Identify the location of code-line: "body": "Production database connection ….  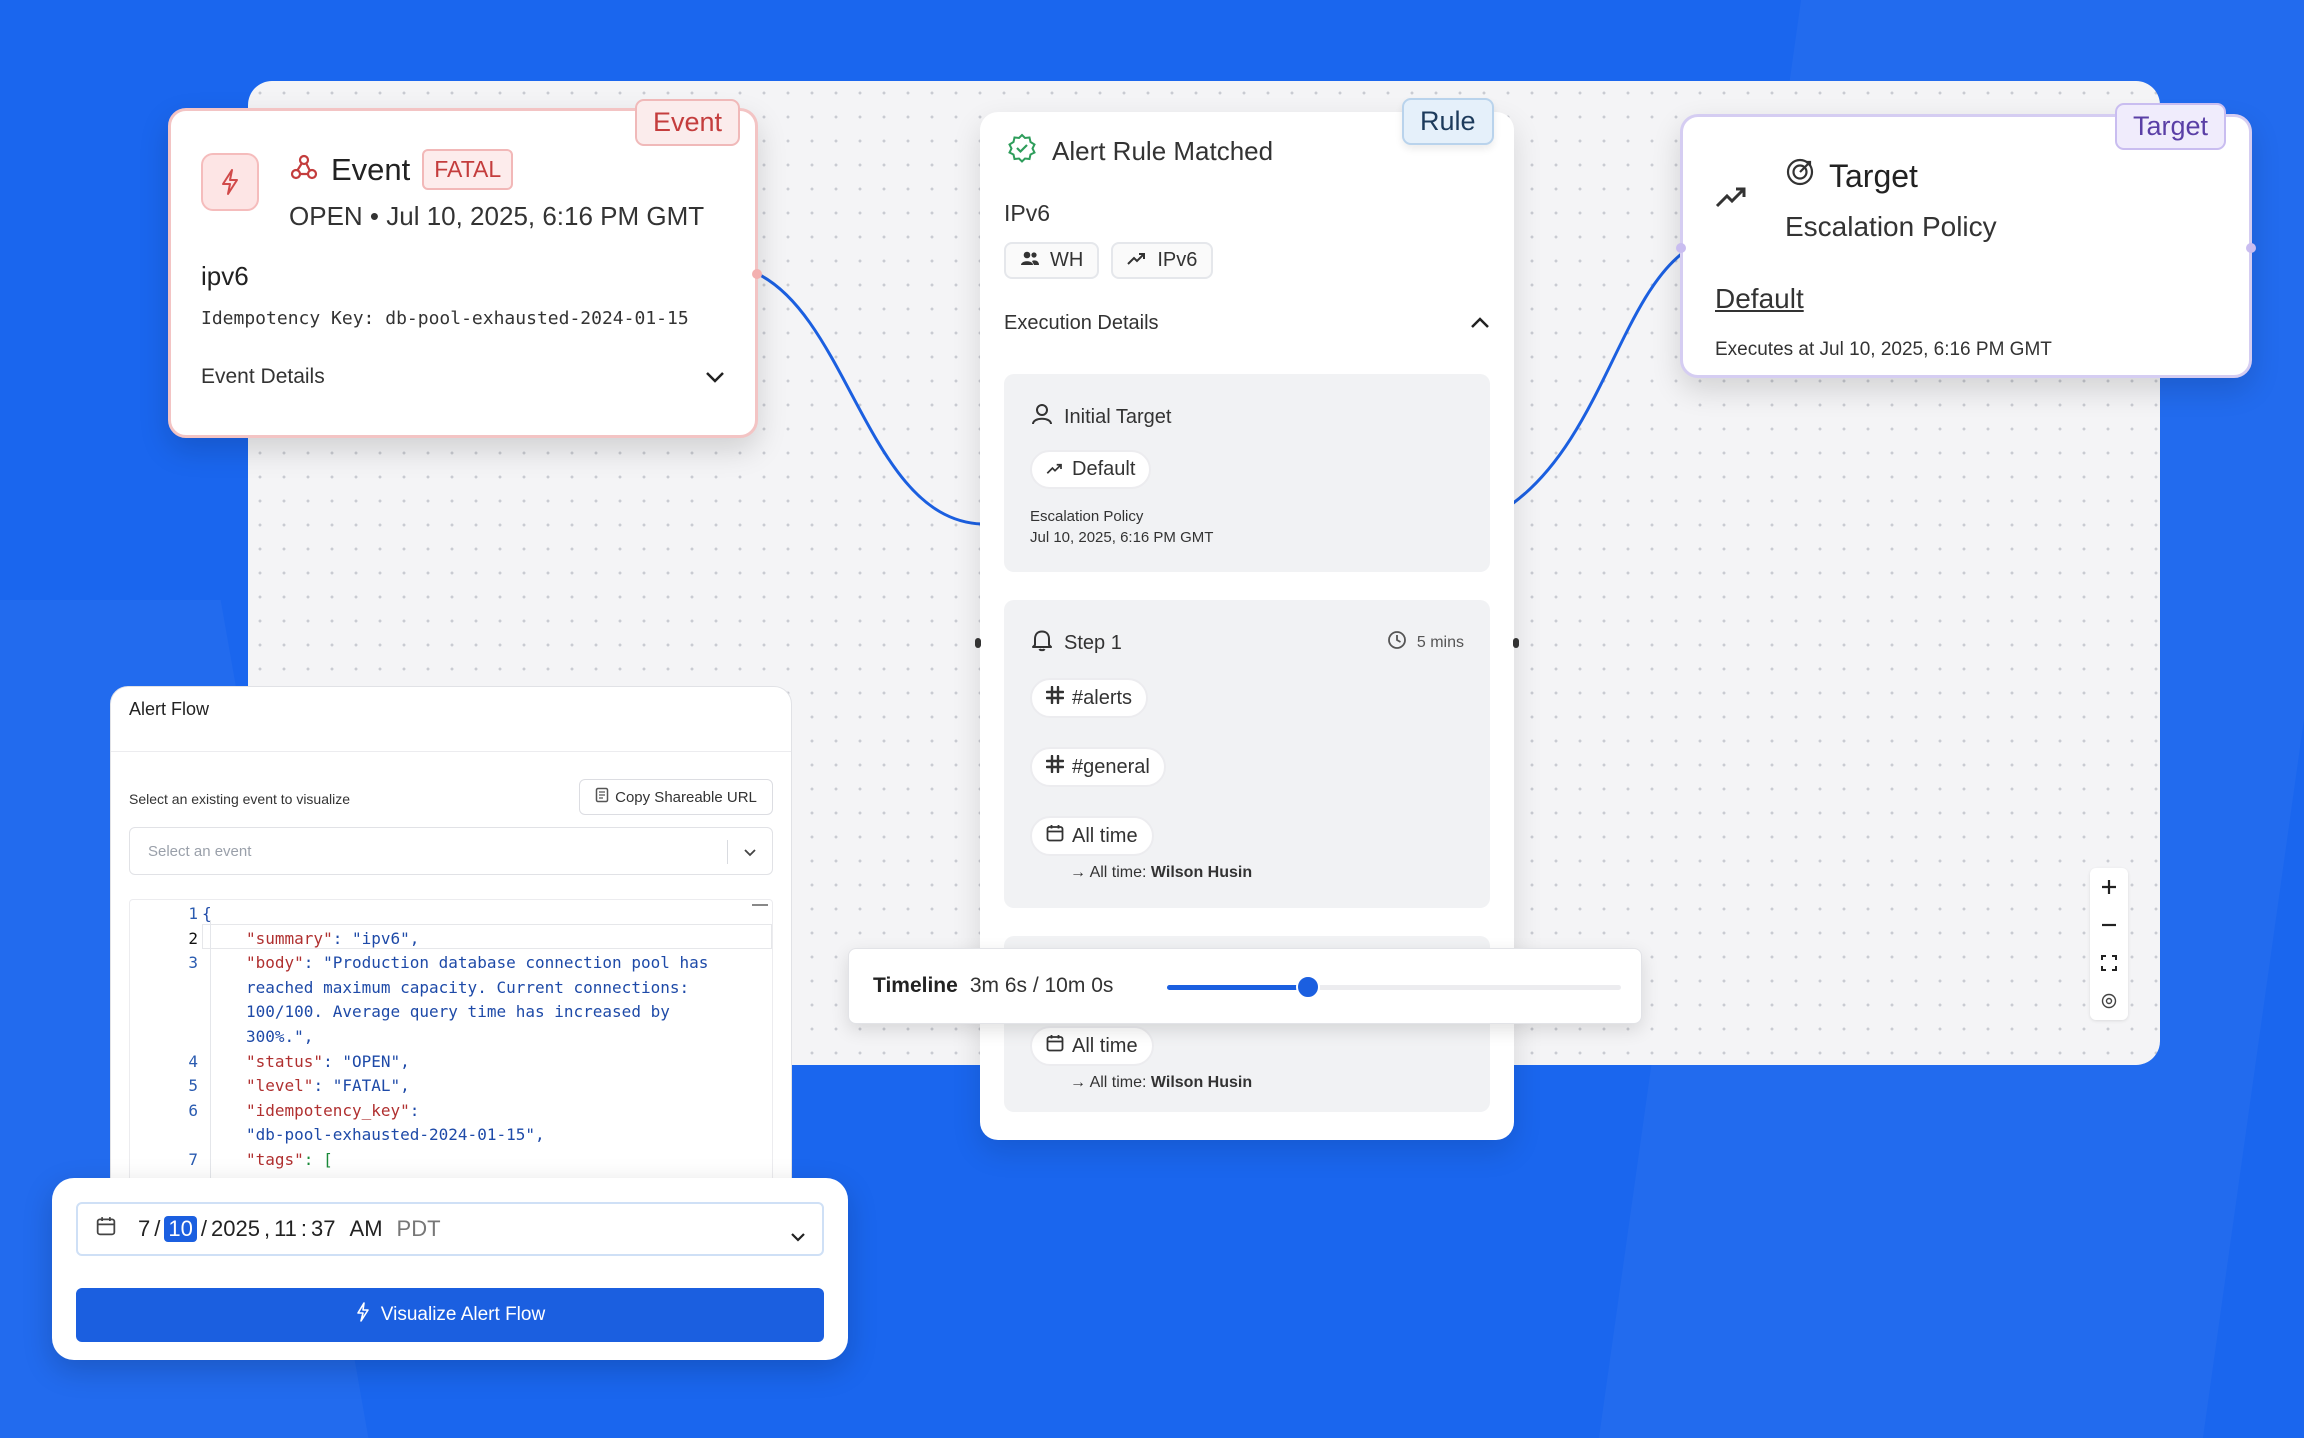
(477, 963).